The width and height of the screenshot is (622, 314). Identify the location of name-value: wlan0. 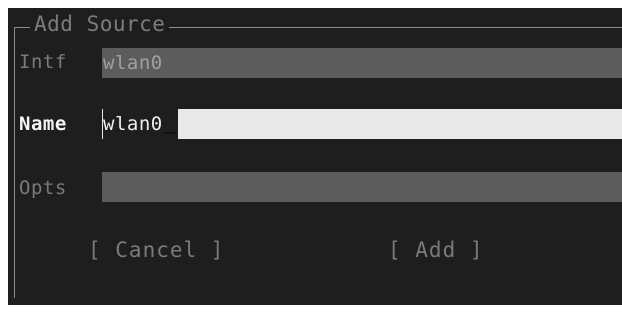
(140, 124).